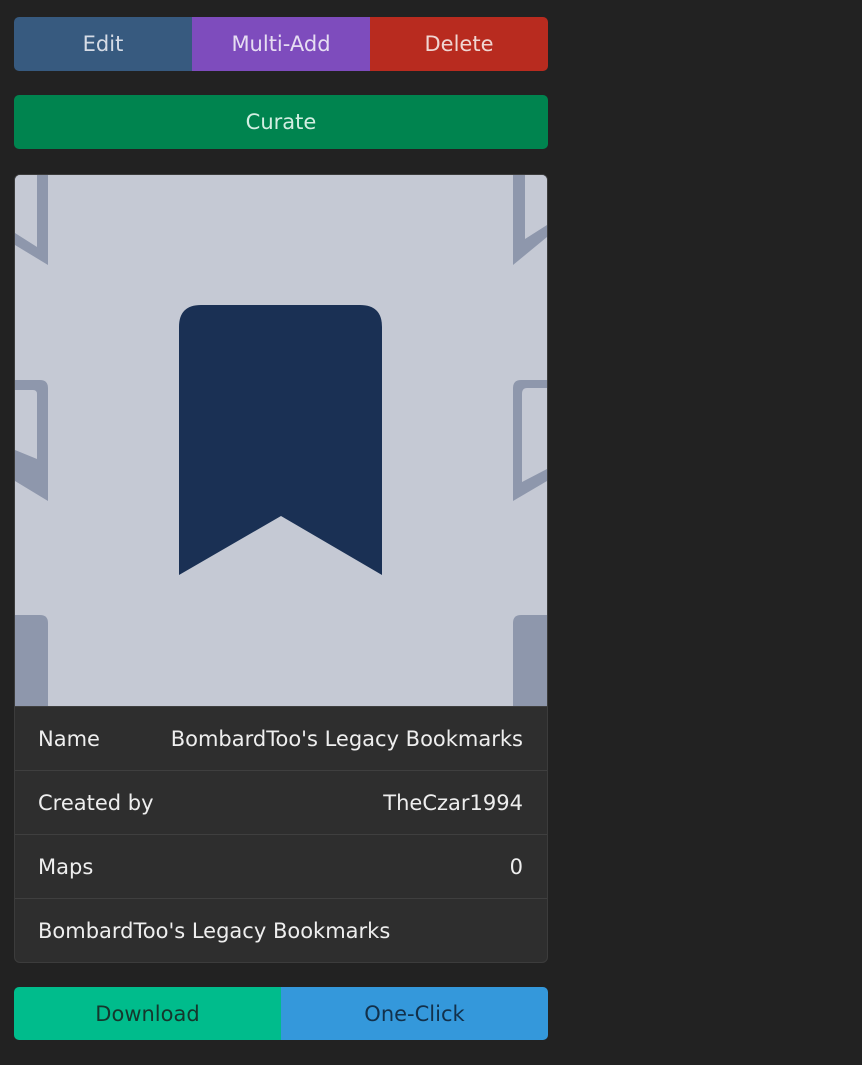 The image size is (862, 1065). Describe the element at coordinates (96, 802) in the screenshot. I see `info-label: Created by` at that location.